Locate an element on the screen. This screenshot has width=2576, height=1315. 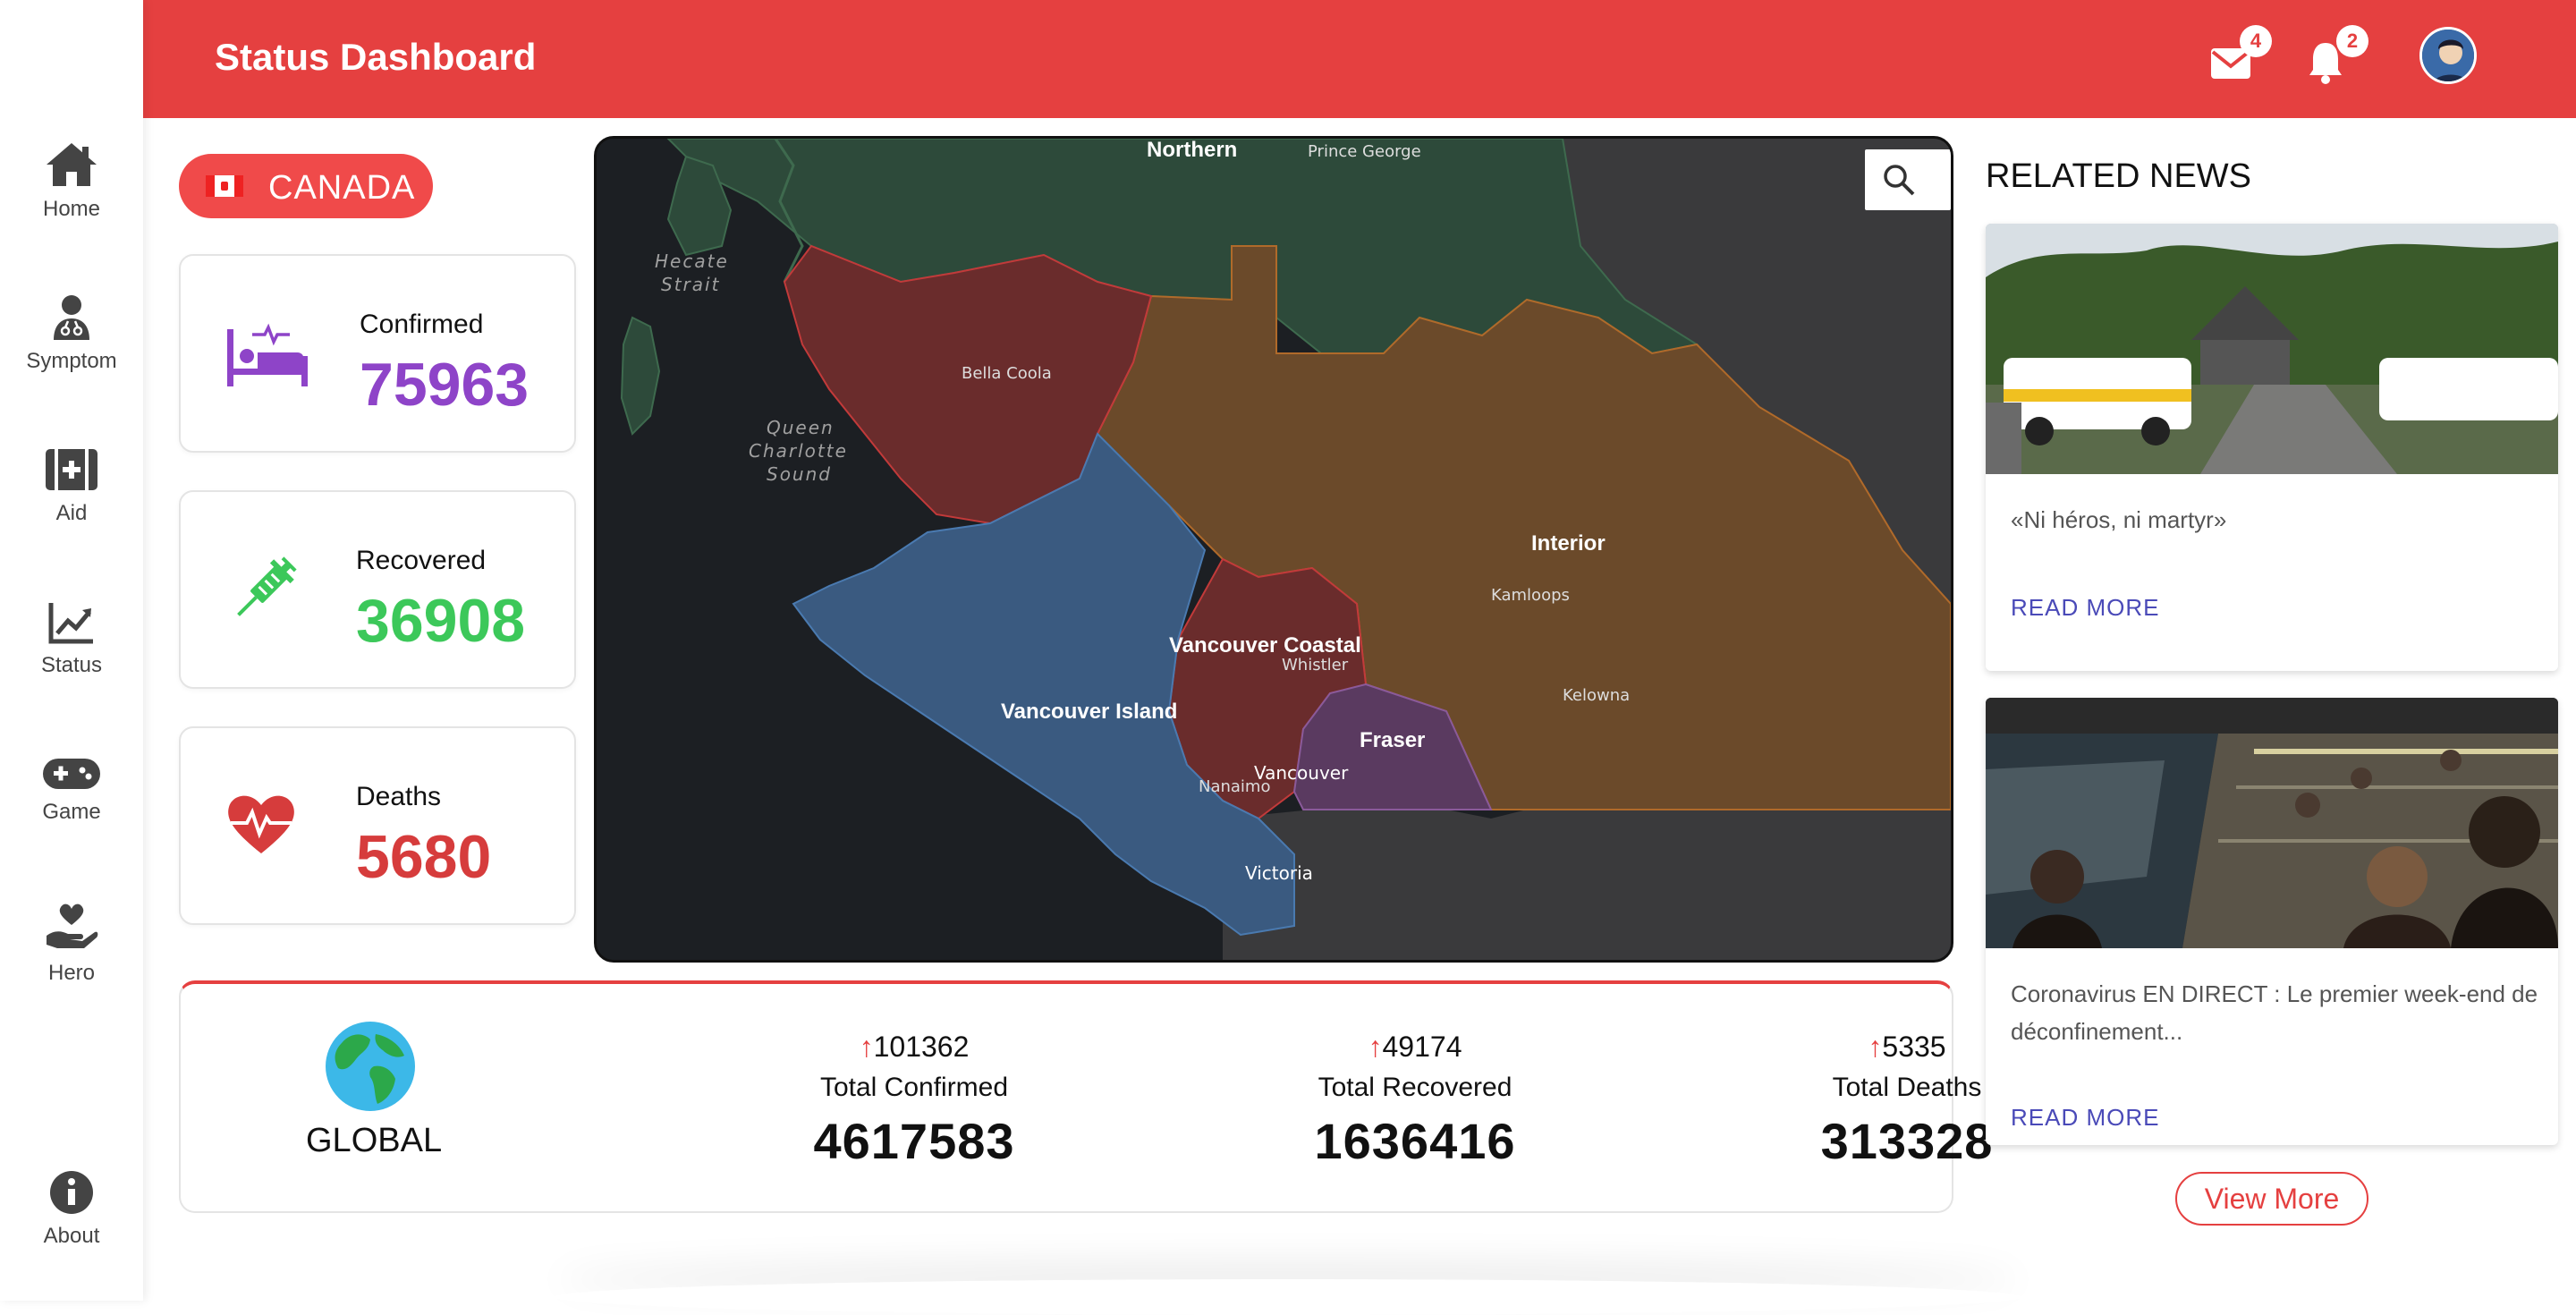
country-name: CANADA is located at coordinates (342, 188).